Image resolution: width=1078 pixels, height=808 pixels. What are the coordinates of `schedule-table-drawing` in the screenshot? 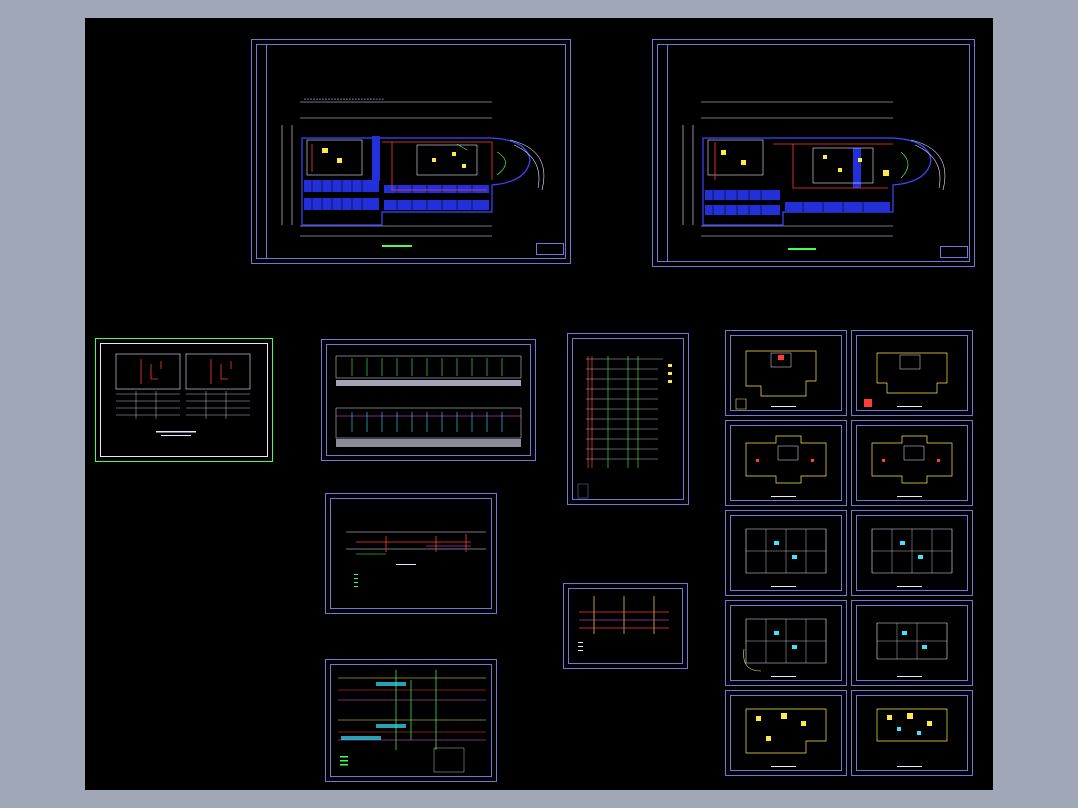 It's located at (428, 401).